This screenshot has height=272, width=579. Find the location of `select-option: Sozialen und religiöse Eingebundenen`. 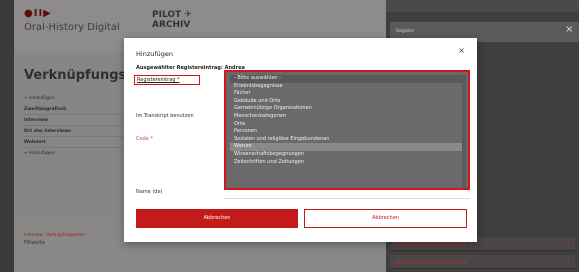

select-option: Sozialen und religiöse Eingebundenen is located at coordinates (347, 140).